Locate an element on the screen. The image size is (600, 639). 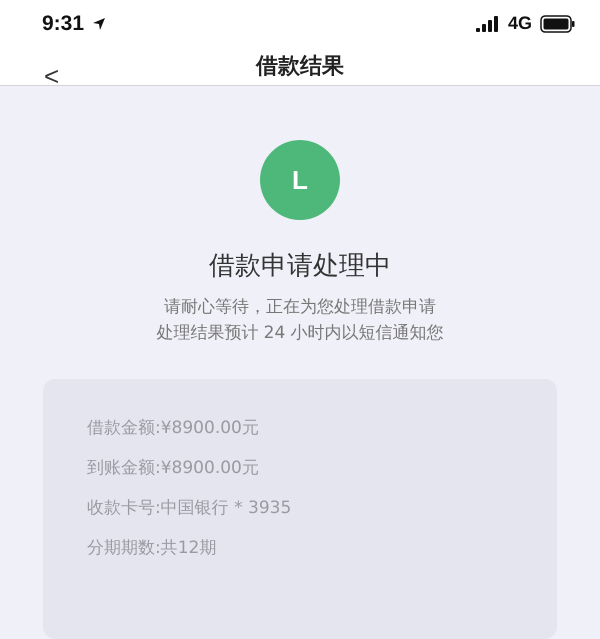
signal-icon is located at coordinates (488, 24).